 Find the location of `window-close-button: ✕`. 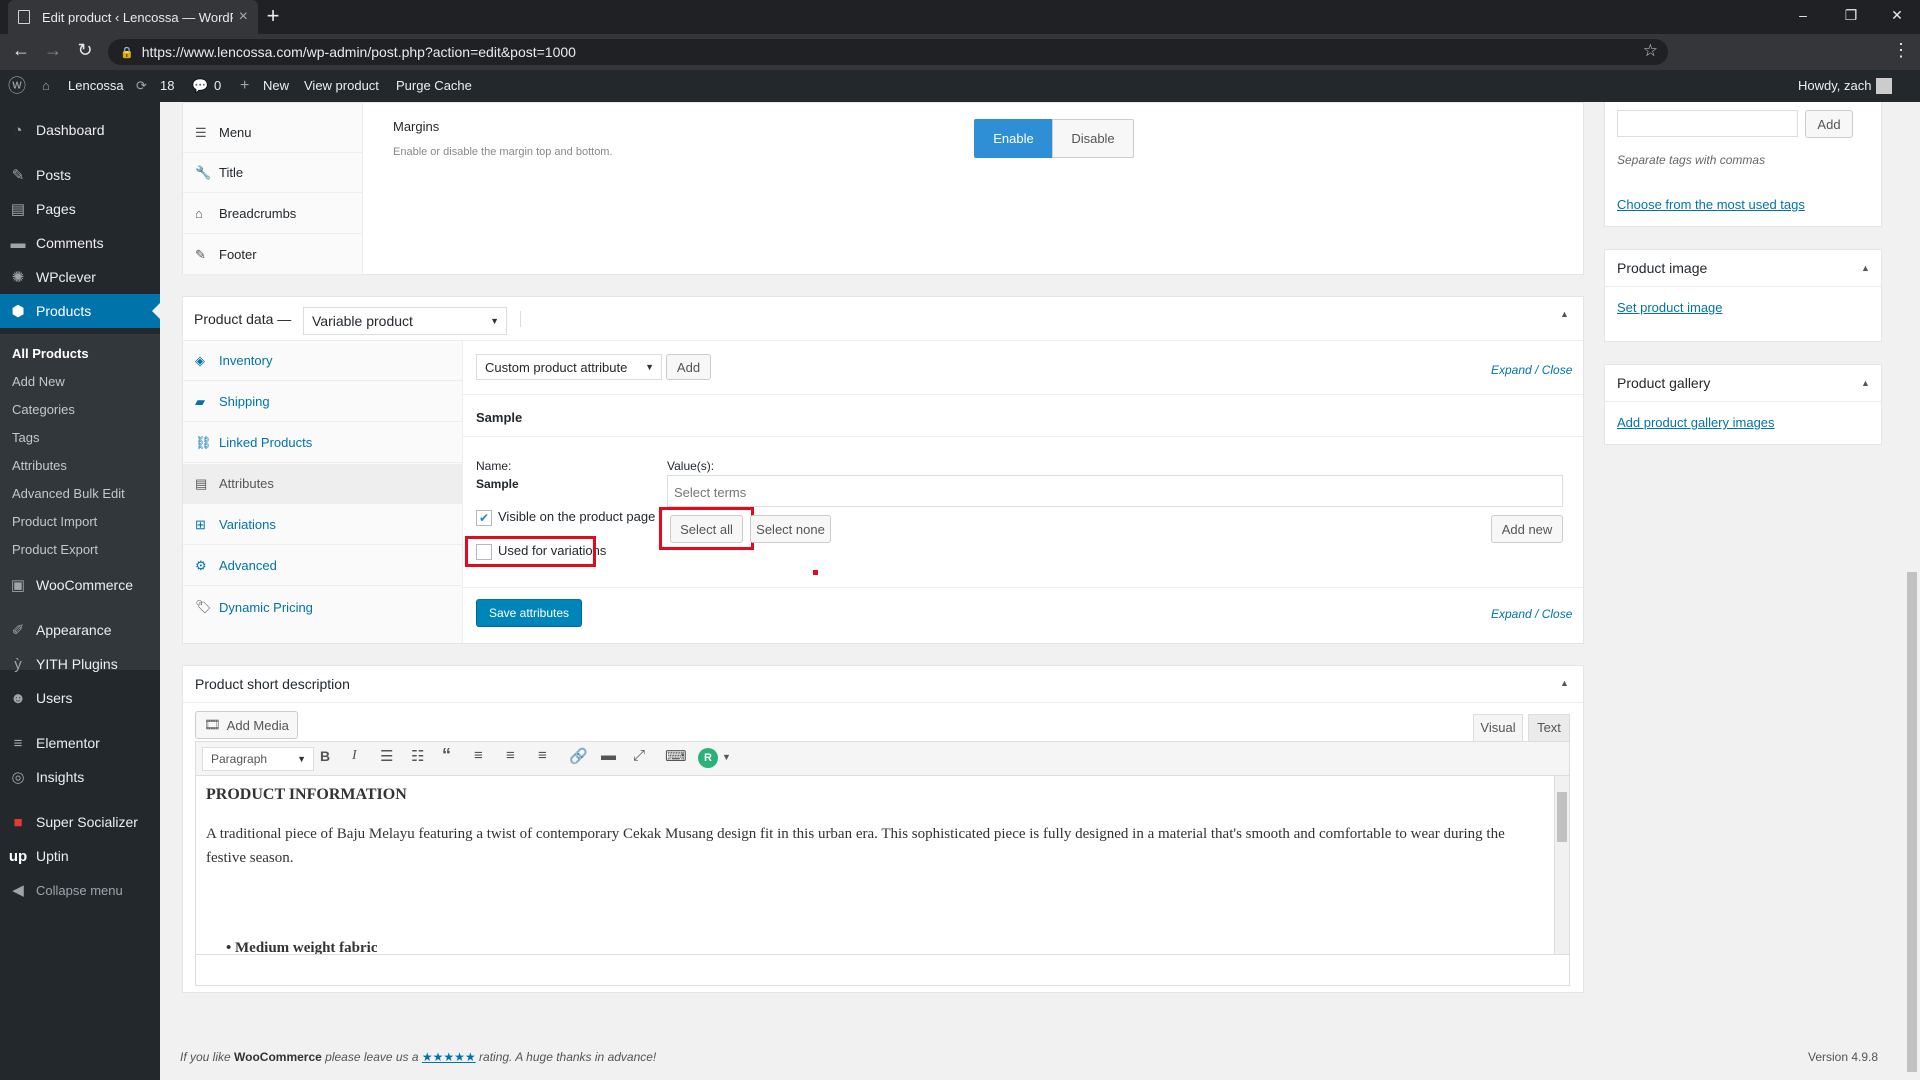

window-close-button: ✕ is located at coordinates (1897, 15).